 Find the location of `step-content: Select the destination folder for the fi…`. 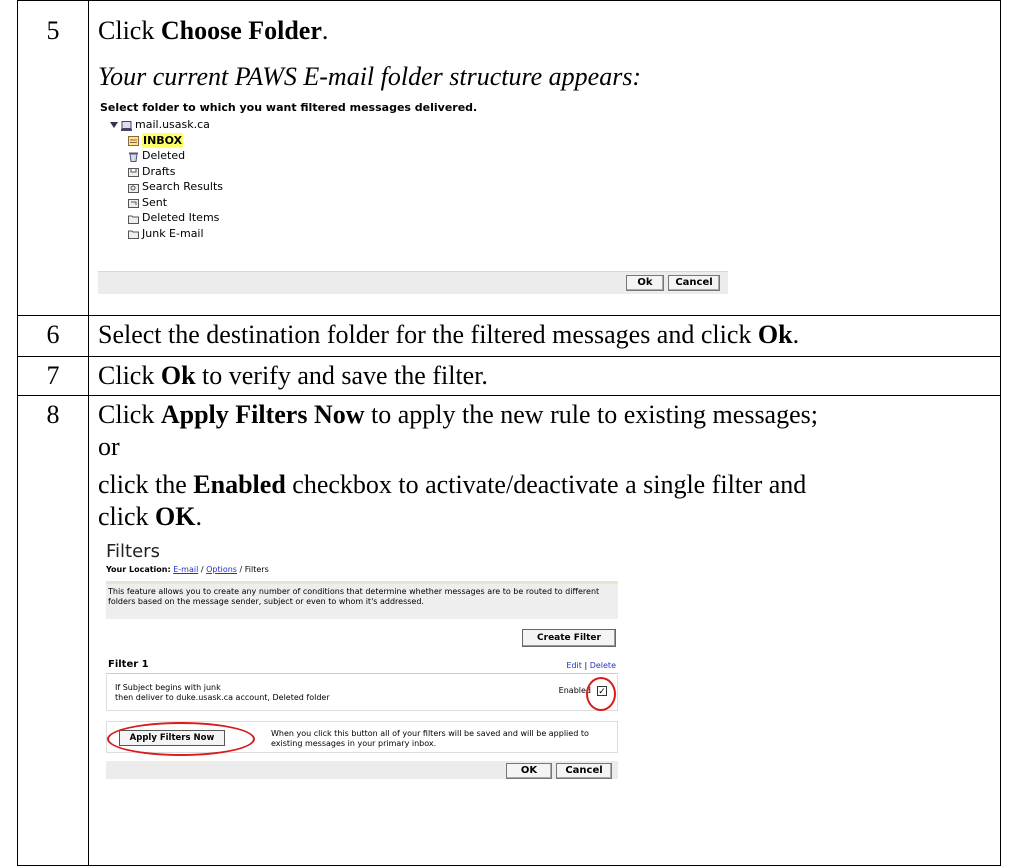

step-content: Select the destination folder for the fi… is located at coordinates (544, 336).